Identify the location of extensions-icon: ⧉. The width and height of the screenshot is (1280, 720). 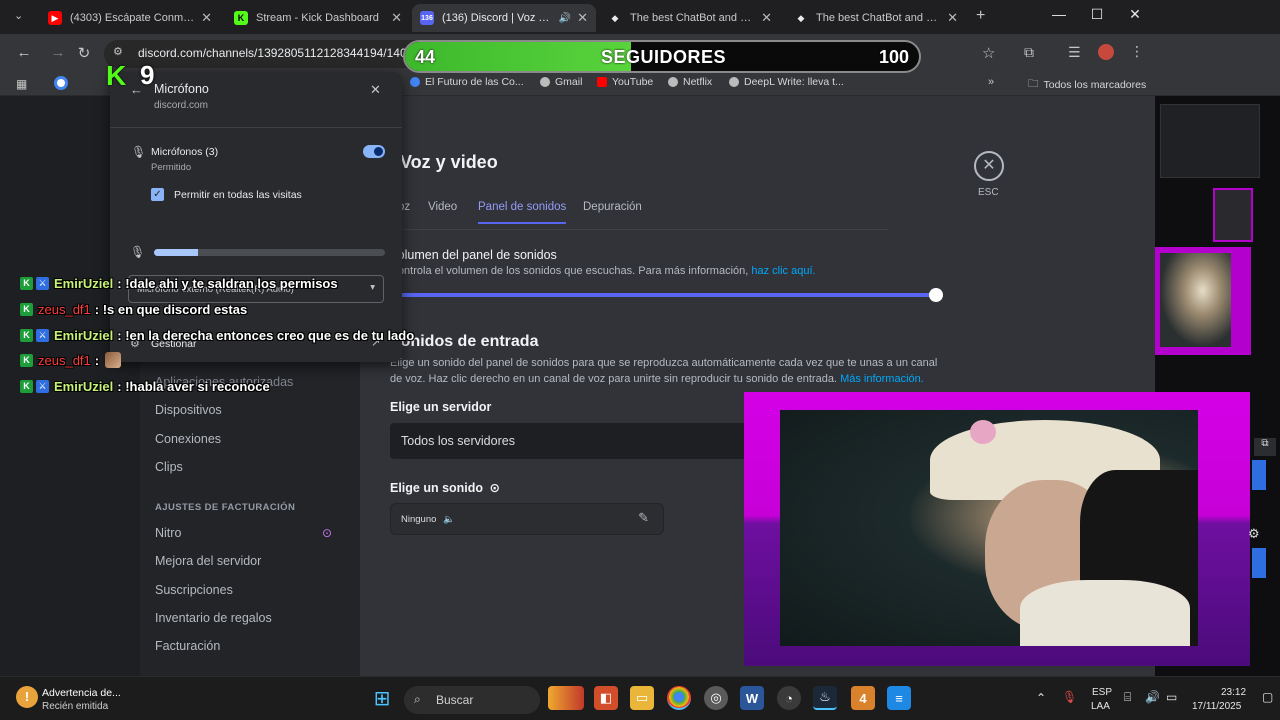
(1029, 52).